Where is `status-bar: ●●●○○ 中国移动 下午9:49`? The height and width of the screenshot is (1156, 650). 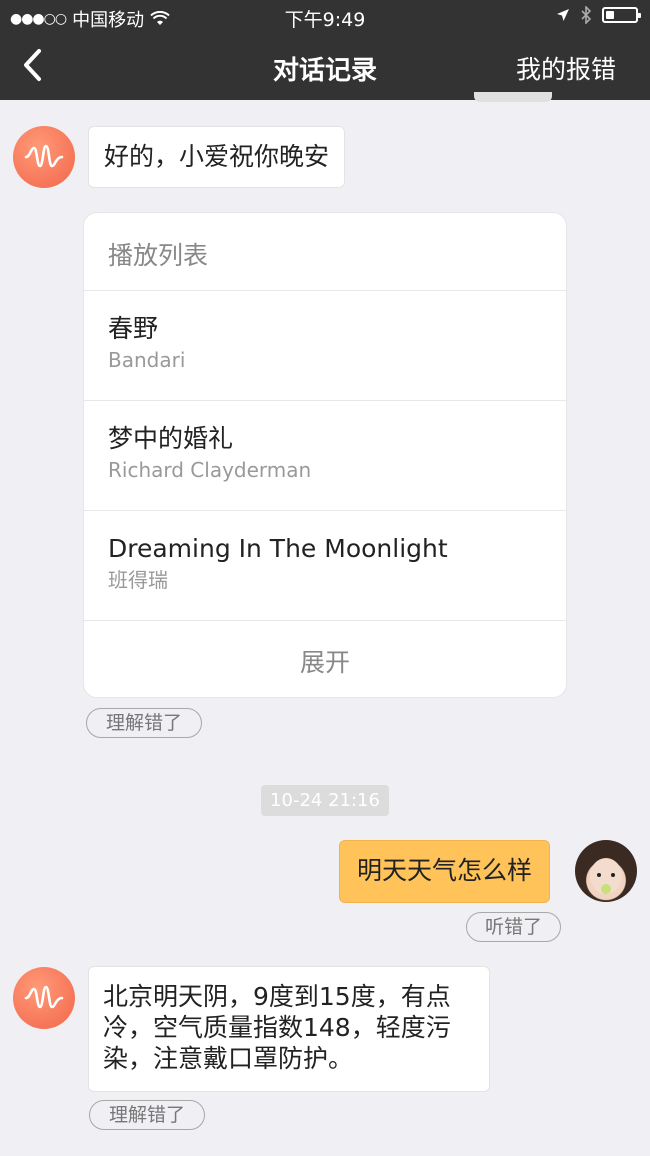 status-bar: ●●●○○ 中国移动 下午9:49 is located at coordinates (325, 16).